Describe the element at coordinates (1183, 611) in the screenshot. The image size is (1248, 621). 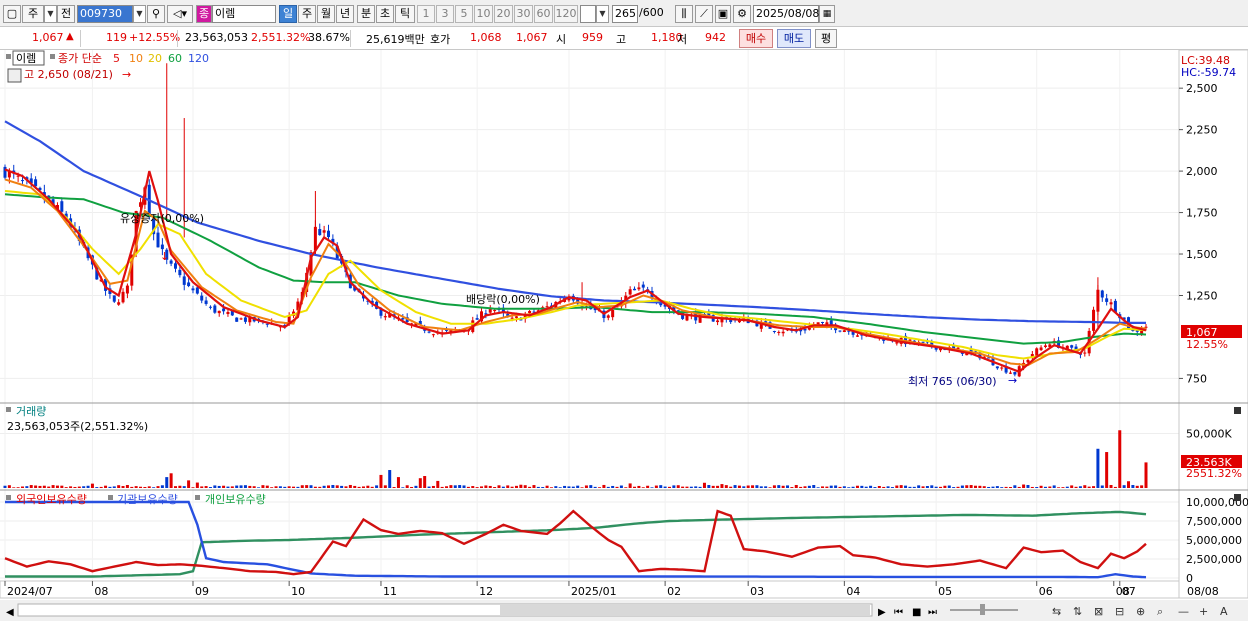
I see `tool-icon: —` at that location.